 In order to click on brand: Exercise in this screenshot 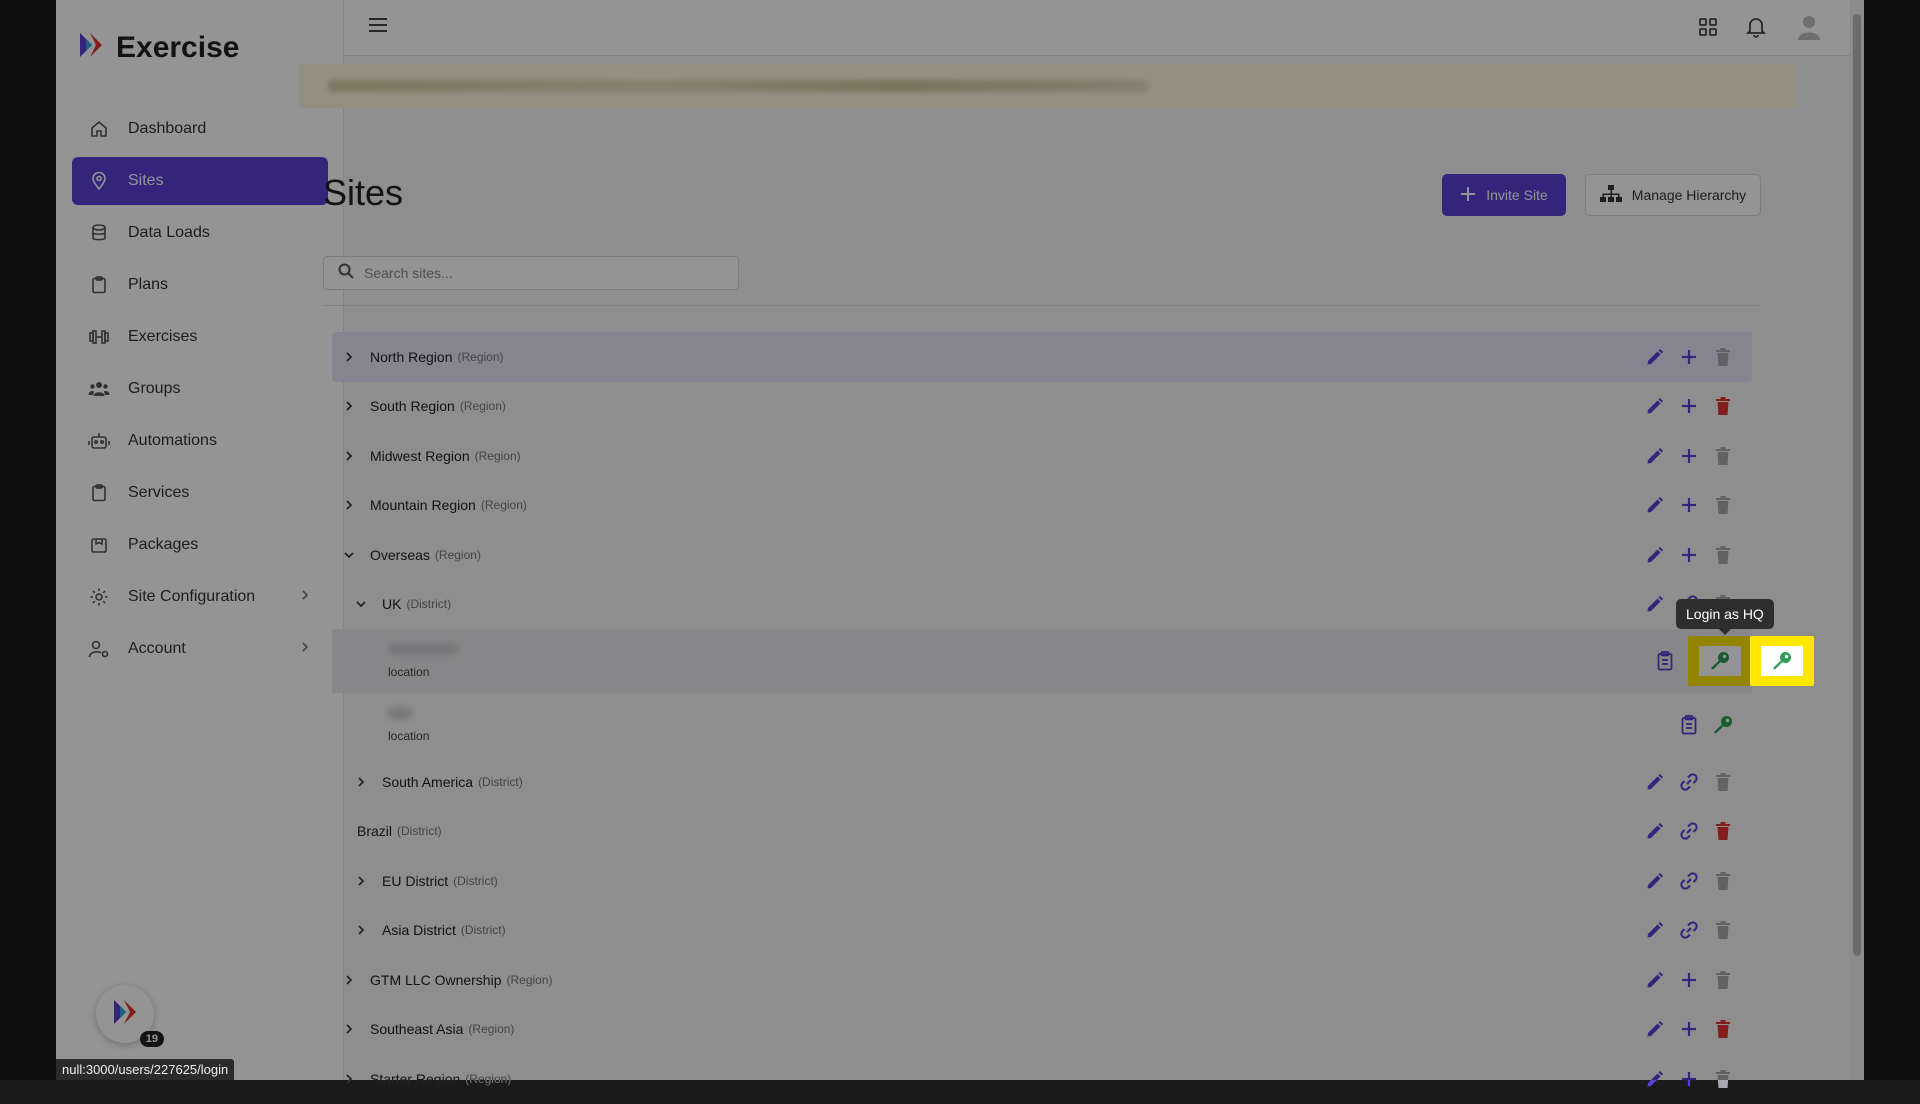, I will do `click(157, 47)`.